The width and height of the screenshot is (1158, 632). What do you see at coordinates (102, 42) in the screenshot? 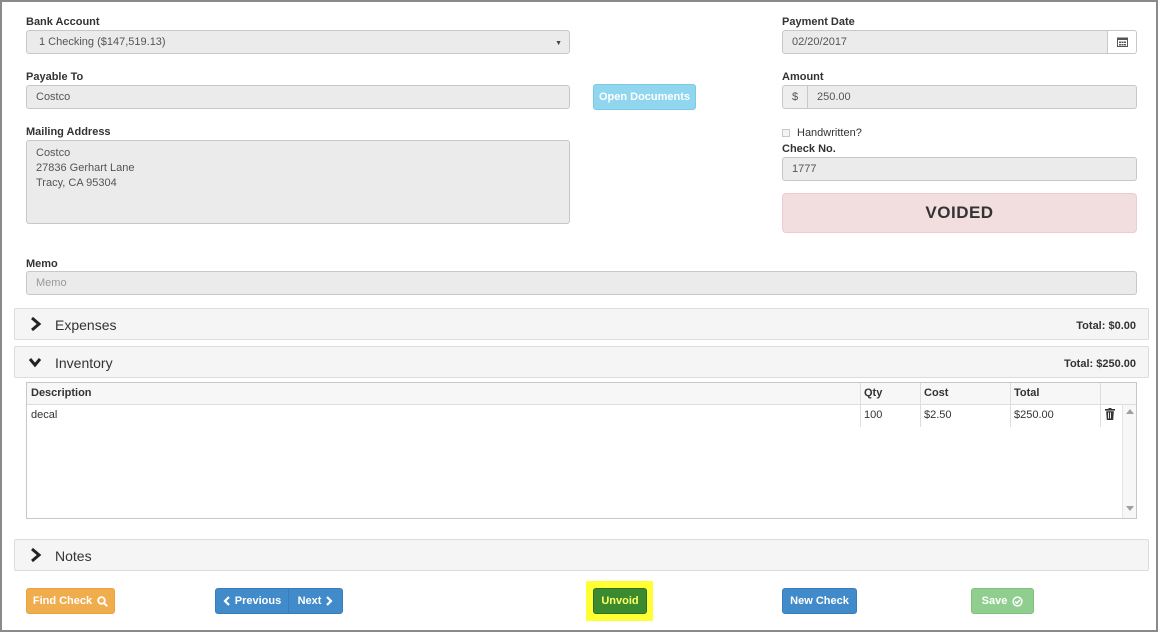
I see `bank-account-value: 1 Checking ($147,519.13)` at bounding box center [102, 42].